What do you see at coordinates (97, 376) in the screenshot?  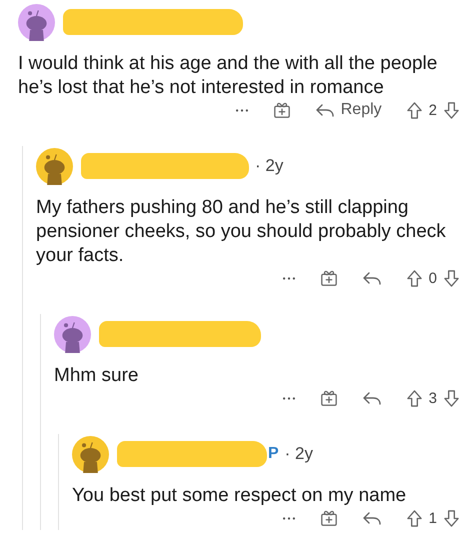 I see `comment-text: Mhm sure` at bounding box center [97, 376].